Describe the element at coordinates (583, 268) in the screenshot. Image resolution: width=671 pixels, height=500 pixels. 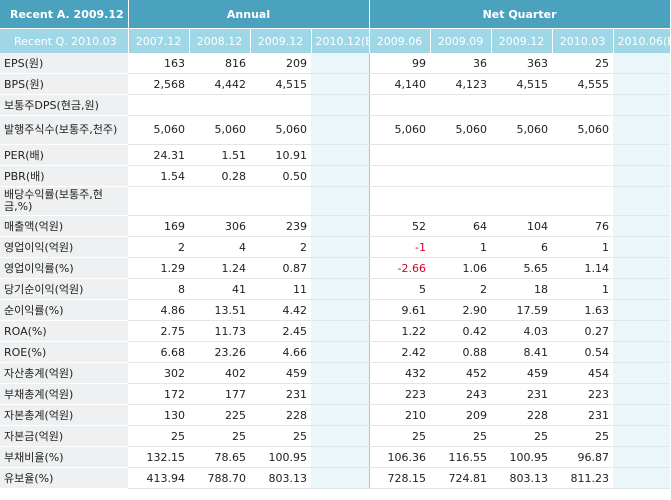
I see `table-cell: 1.14` at that location.